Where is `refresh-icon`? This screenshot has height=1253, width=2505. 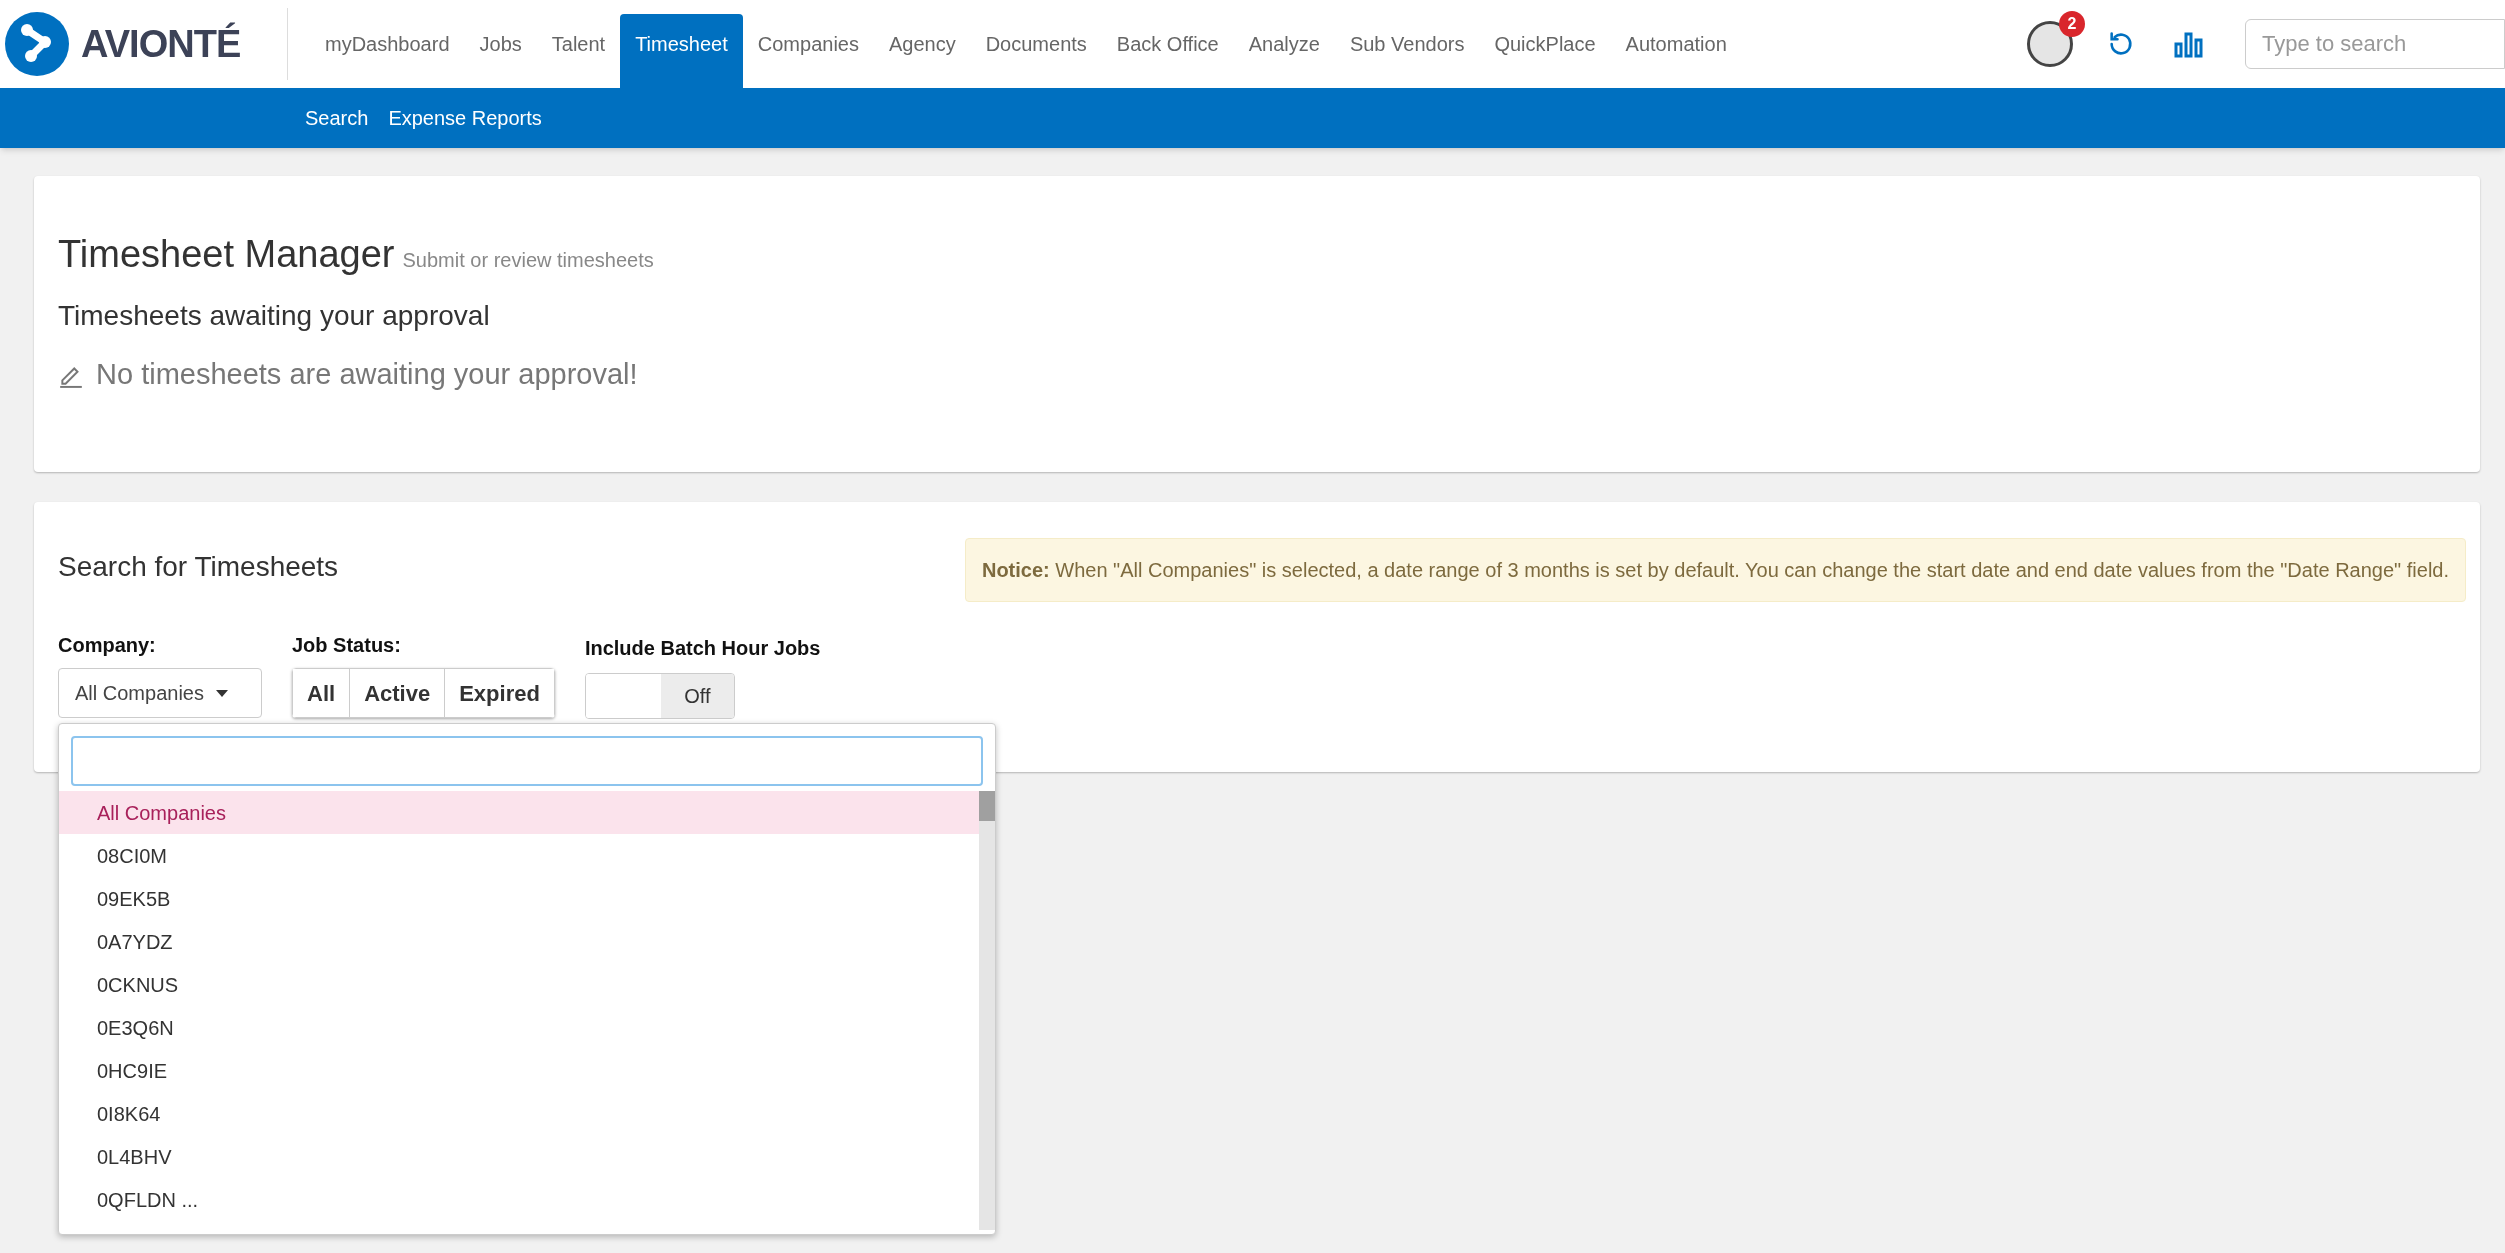
refresh-icon is located at coordinates (2121, 44).